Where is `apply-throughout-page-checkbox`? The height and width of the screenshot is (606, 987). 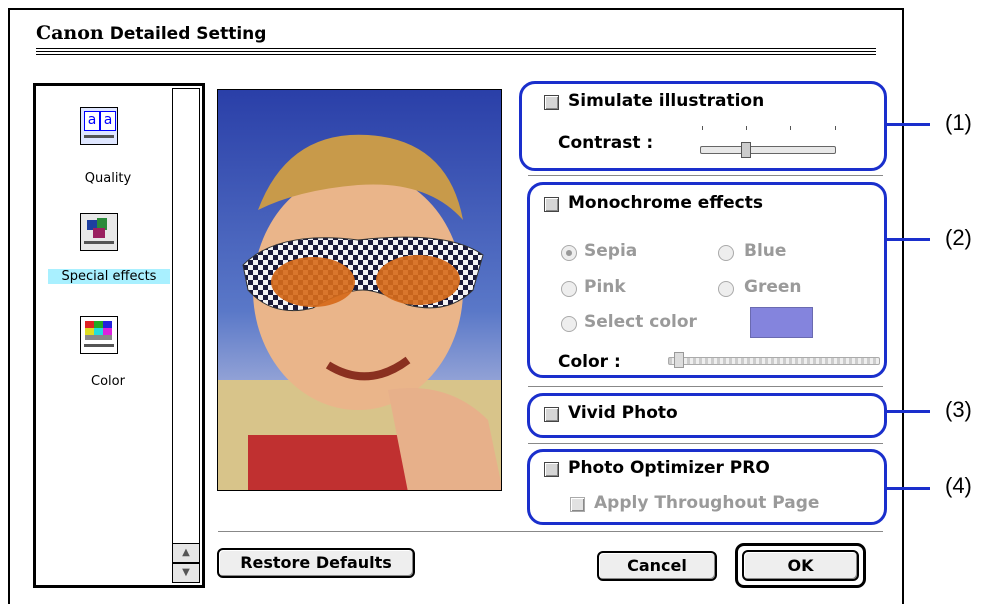
apply-throughout-page-checkbox is located at coordinates (577, 504).